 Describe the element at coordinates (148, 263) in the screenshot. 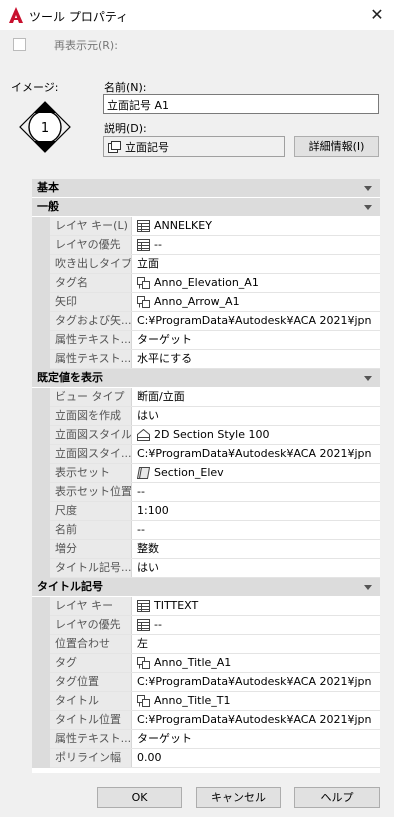

I see `property-value-text: 立面` at that location.